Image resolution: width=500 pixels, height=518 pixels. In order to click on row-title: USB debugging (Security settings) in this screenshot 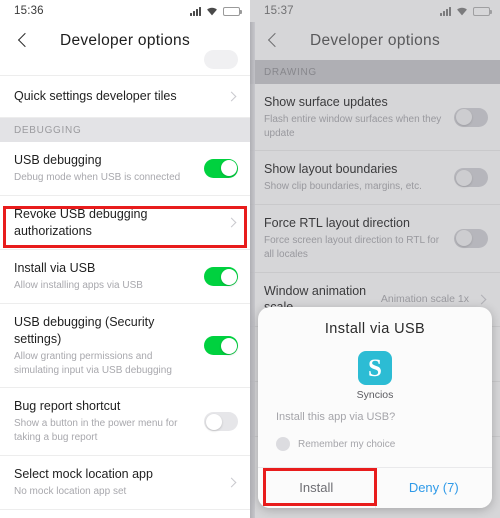, I will do `click(84, 330)`.